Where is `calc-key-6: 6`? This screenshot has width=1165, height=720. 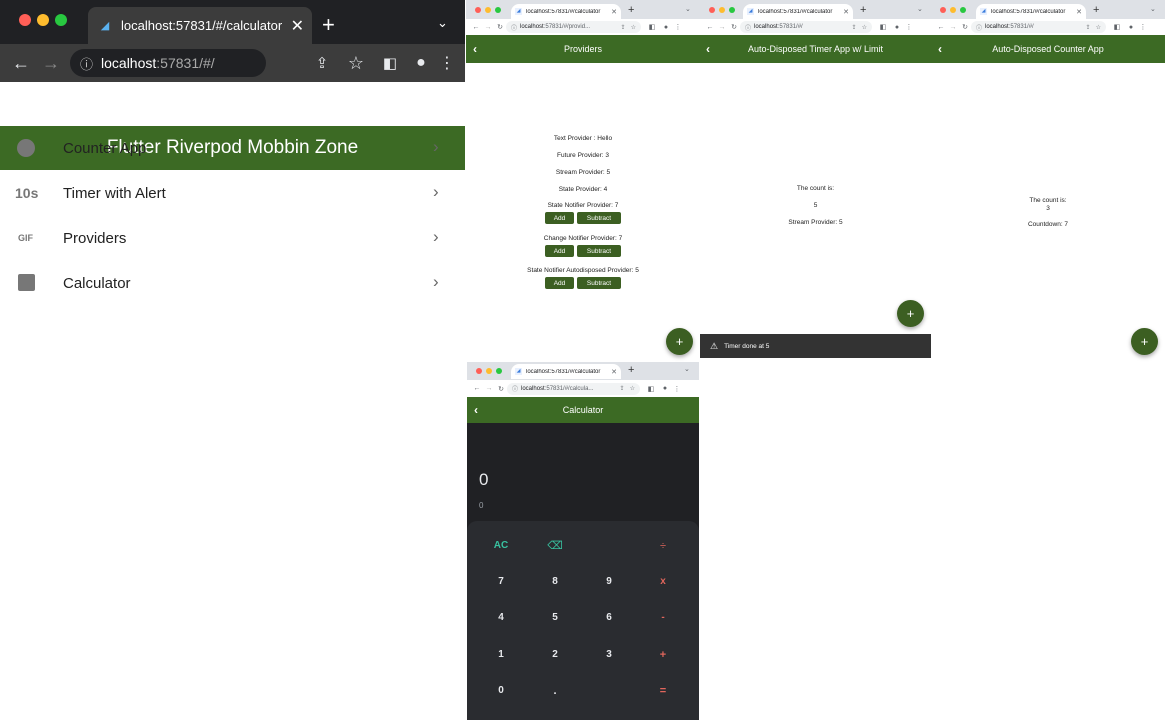
calc-key-6: 6 is located at coordinates (609, 618).